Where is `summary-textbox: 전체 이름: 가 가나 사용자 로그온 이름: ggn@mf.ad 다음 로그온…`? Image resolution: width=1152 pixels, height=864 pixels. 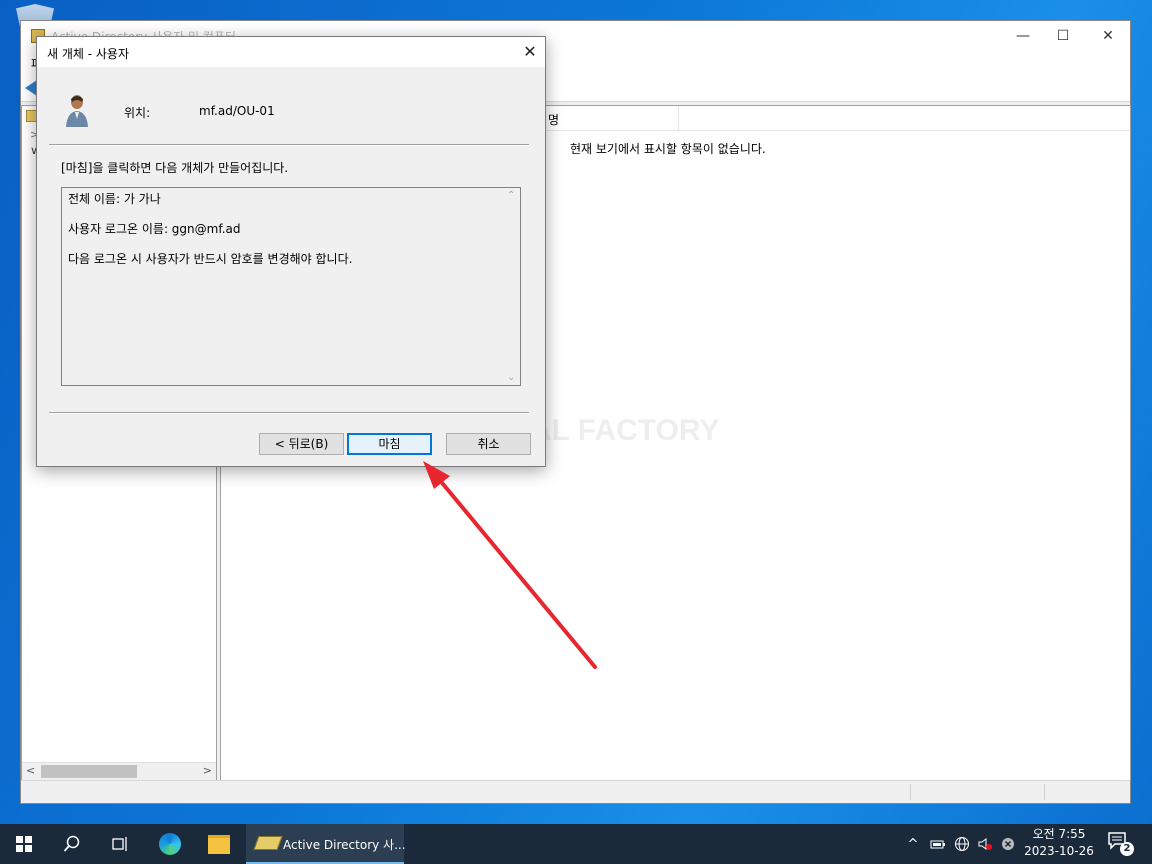 summary-textbox: 전체 이름: 가 가나 사용자 로그온 이름: ggn@mf.ad 다음 로그온… is located at coordinates (291, 286).